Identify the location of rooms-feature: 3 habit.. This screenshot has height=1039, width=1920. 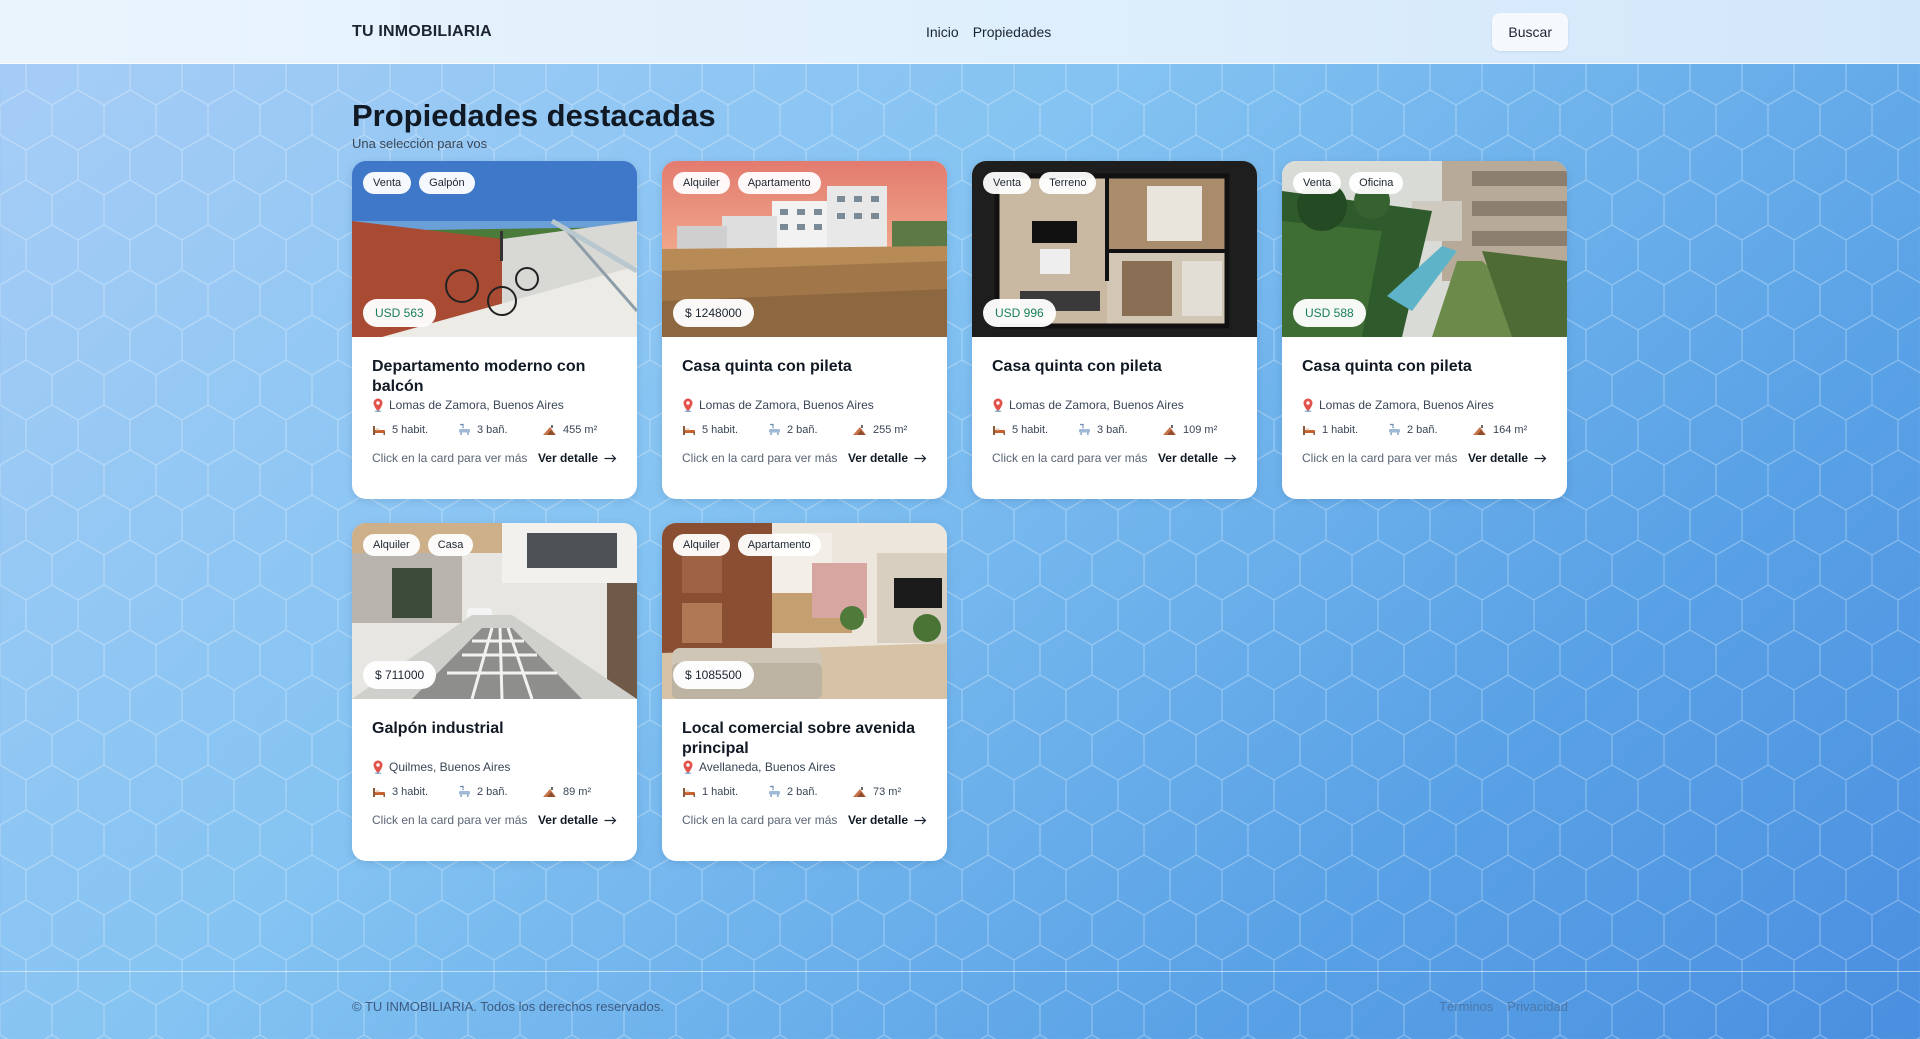
(415, 791).